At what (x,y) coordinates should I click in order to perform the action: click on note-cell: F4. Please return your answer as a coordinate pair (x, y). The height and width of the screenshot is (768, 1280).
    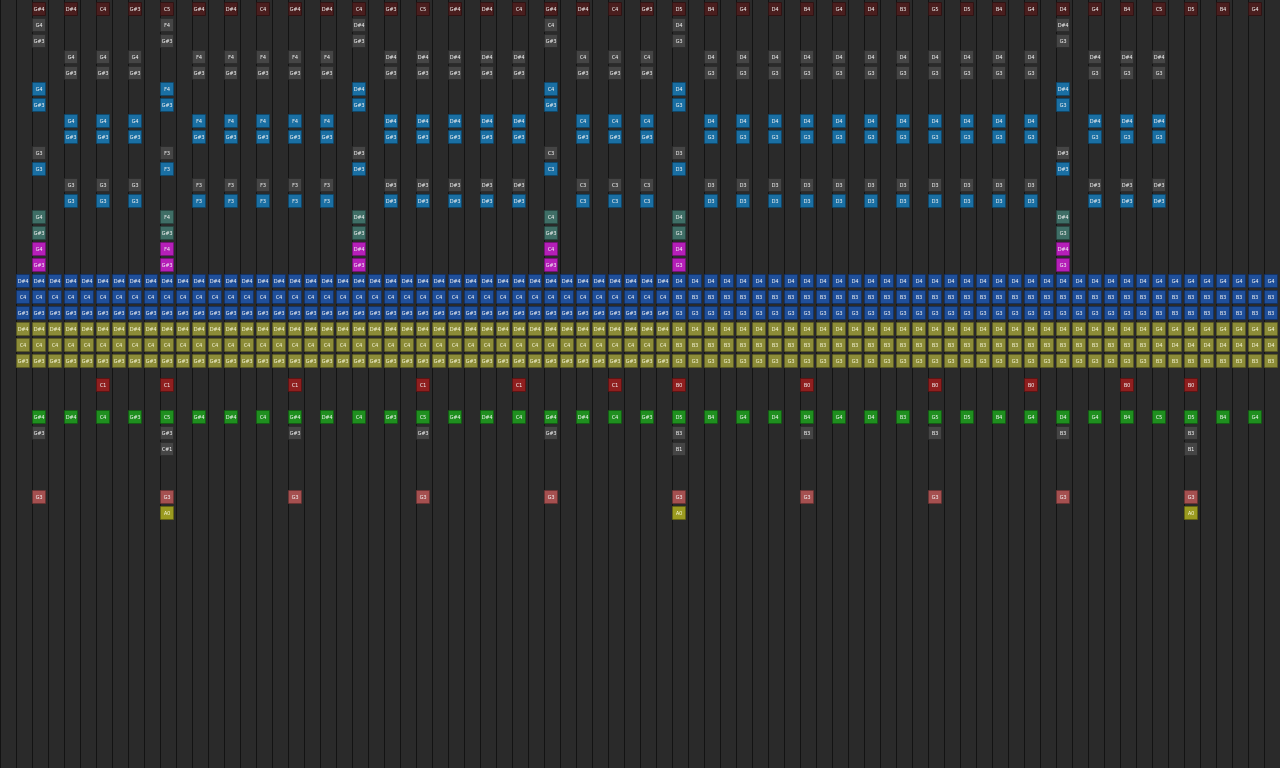
    Looking at the image, I should click on (167, 89).